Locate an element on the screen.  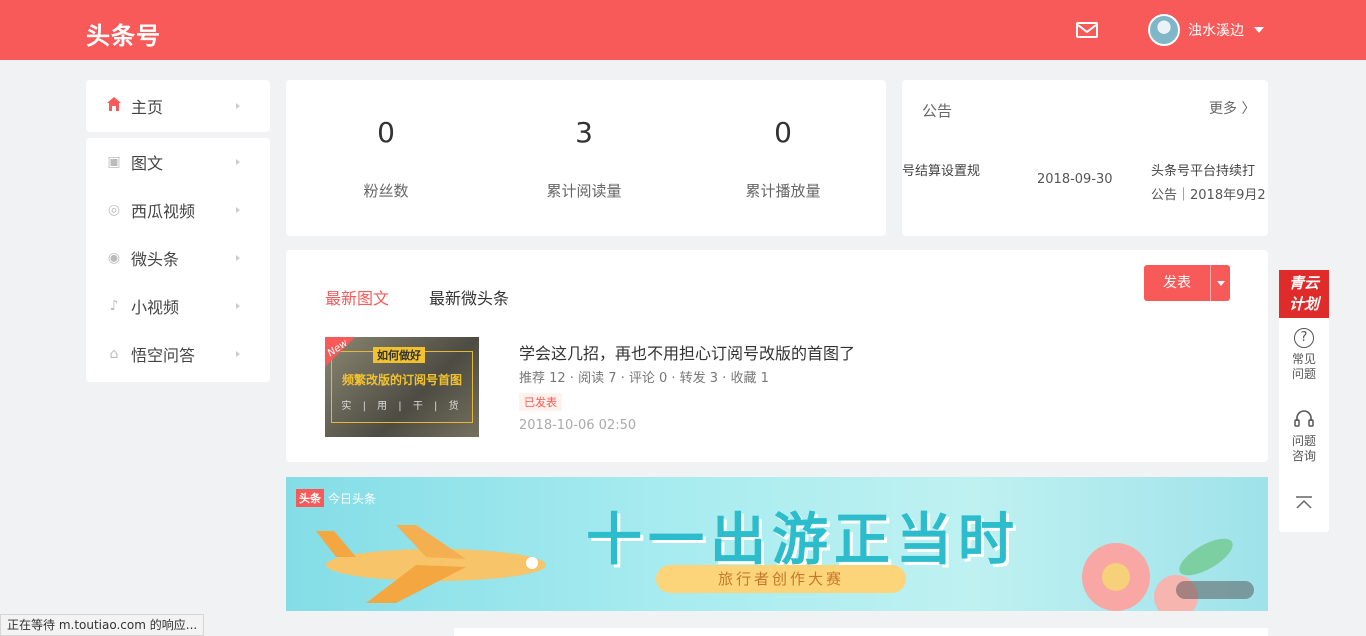
notice-item-title: 头条号平台持续打 is located at coordinates (1203, 169).